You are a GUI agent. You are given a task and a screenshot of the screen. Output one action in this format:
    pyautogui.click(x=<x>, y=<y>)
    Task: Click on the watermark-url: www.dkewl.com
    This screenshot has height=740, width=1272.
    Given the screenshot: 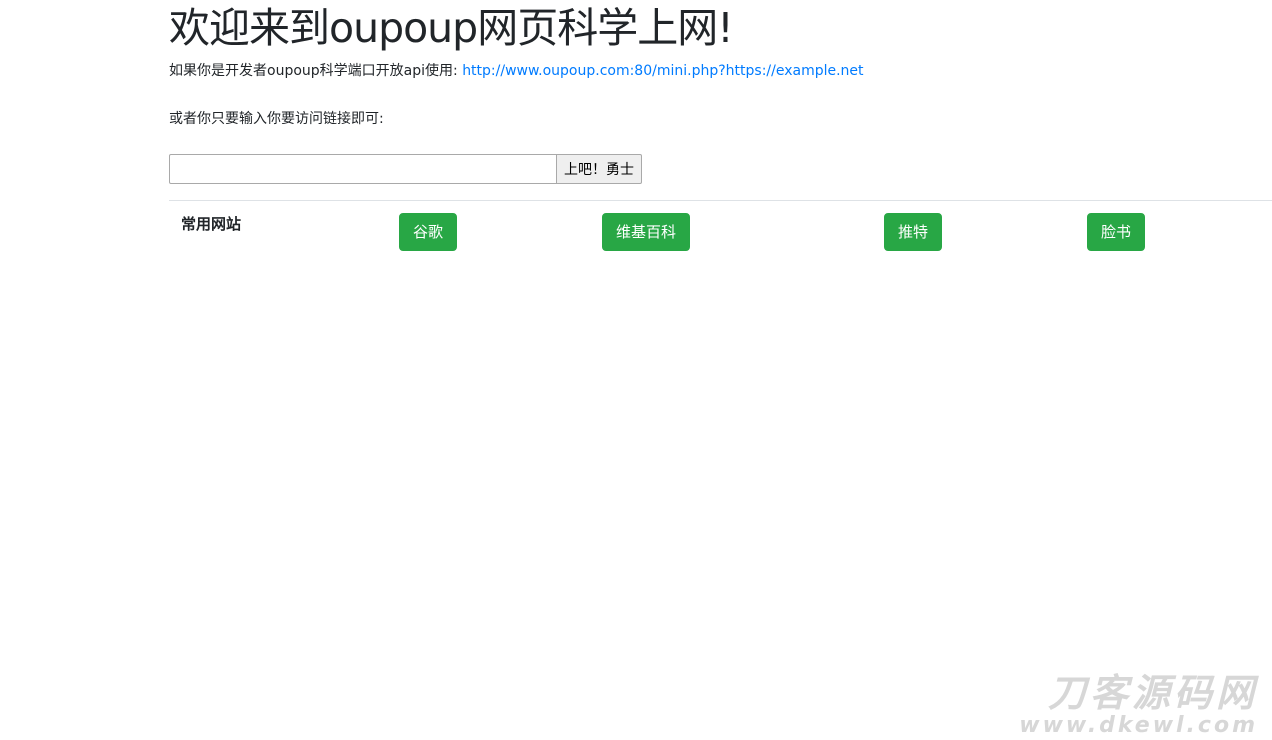 What is the action you would take?
    pyautogui.click(x=1138, y=725)
    